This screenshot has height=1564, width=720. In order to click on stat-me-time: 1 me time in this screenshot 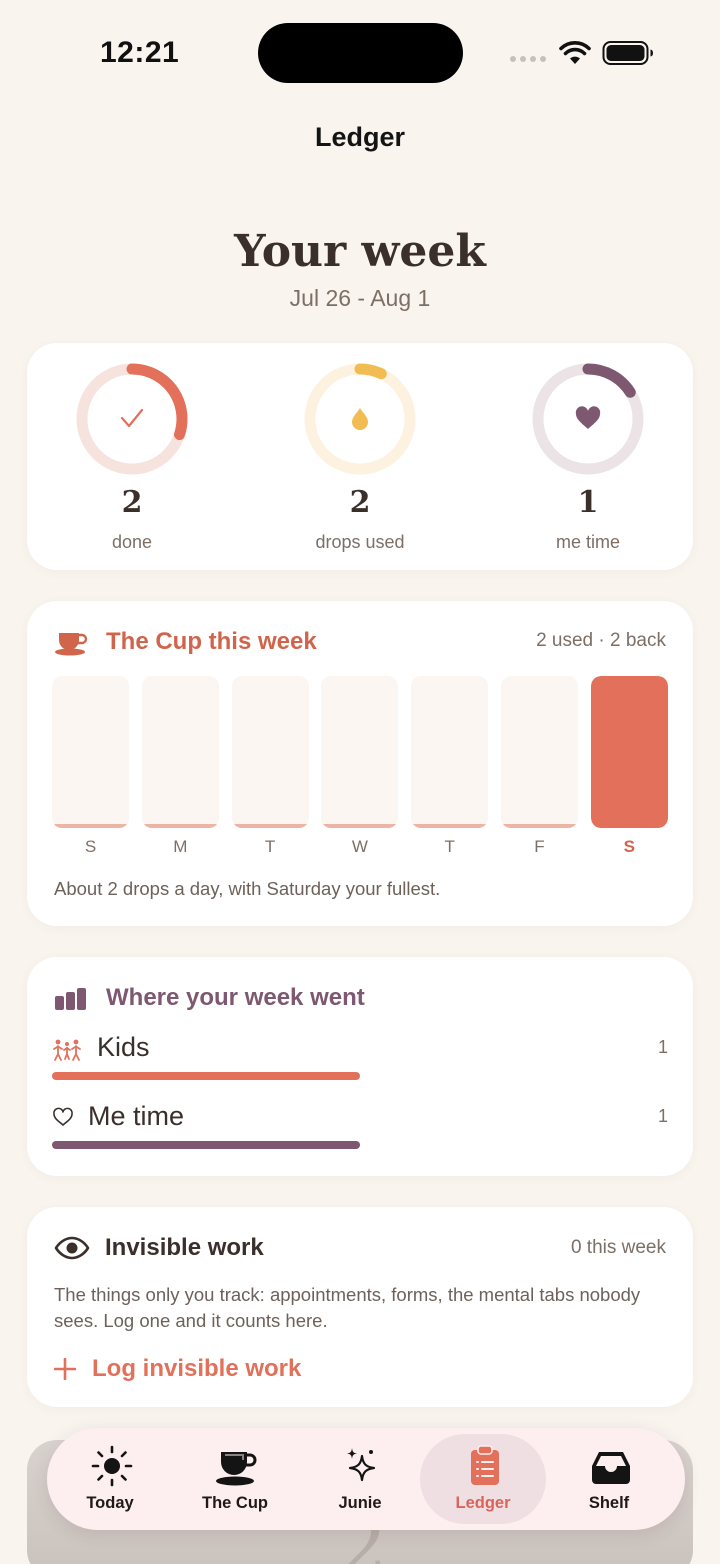, I will do `click(588, 456)`.